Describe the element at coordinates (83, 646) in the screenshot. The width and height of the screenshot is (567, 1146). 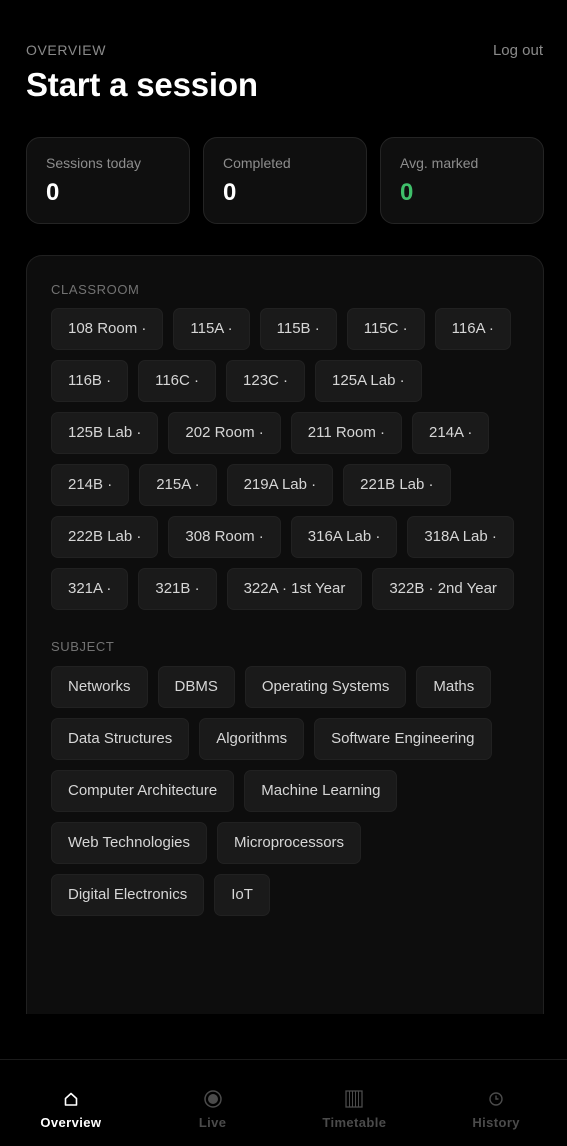
I see `subject-section-label: SUBJECT` at that location.